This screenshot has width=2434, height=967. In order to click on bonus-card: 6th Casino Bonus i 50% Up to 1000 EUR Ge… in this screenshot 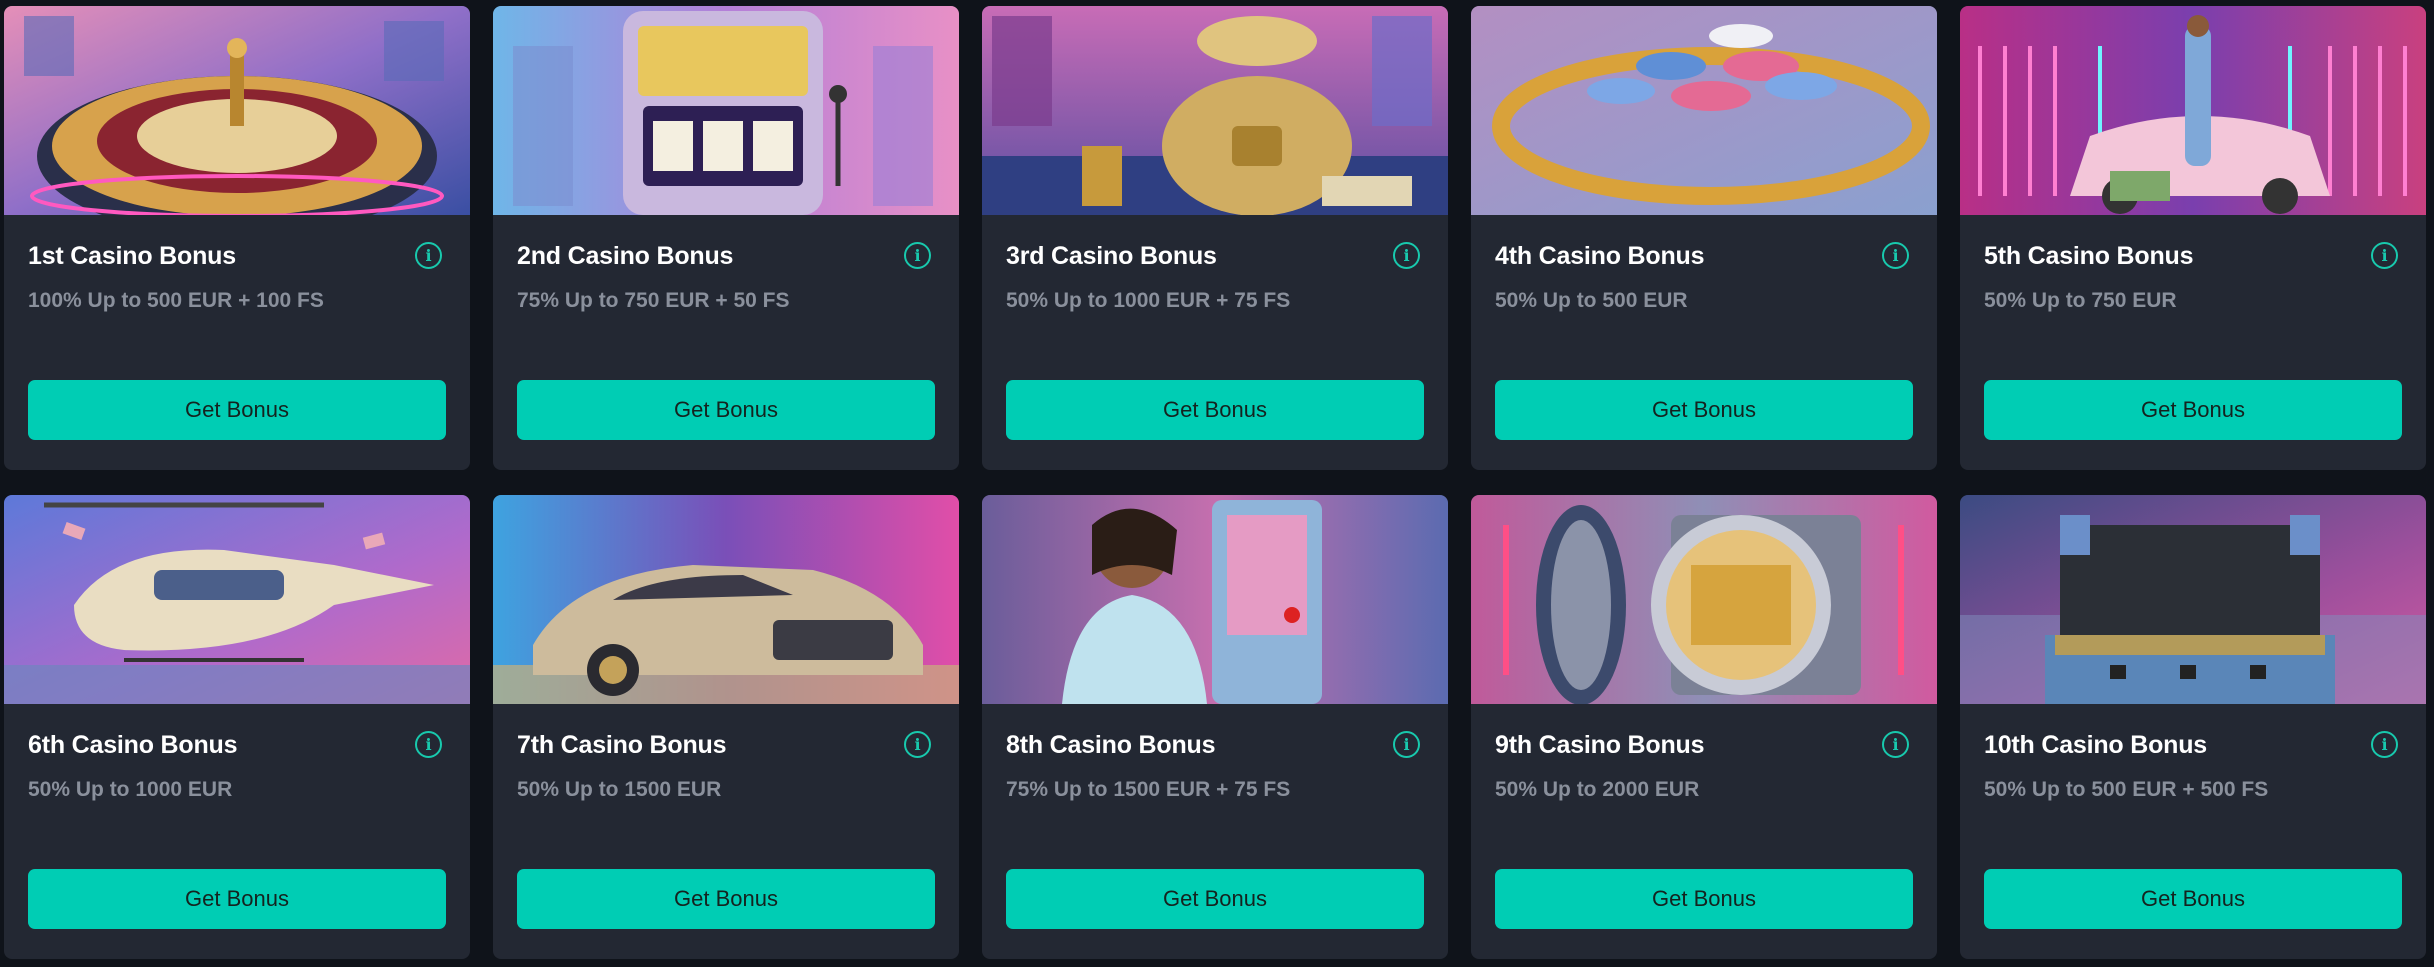, I will do `click(237, 727)`.